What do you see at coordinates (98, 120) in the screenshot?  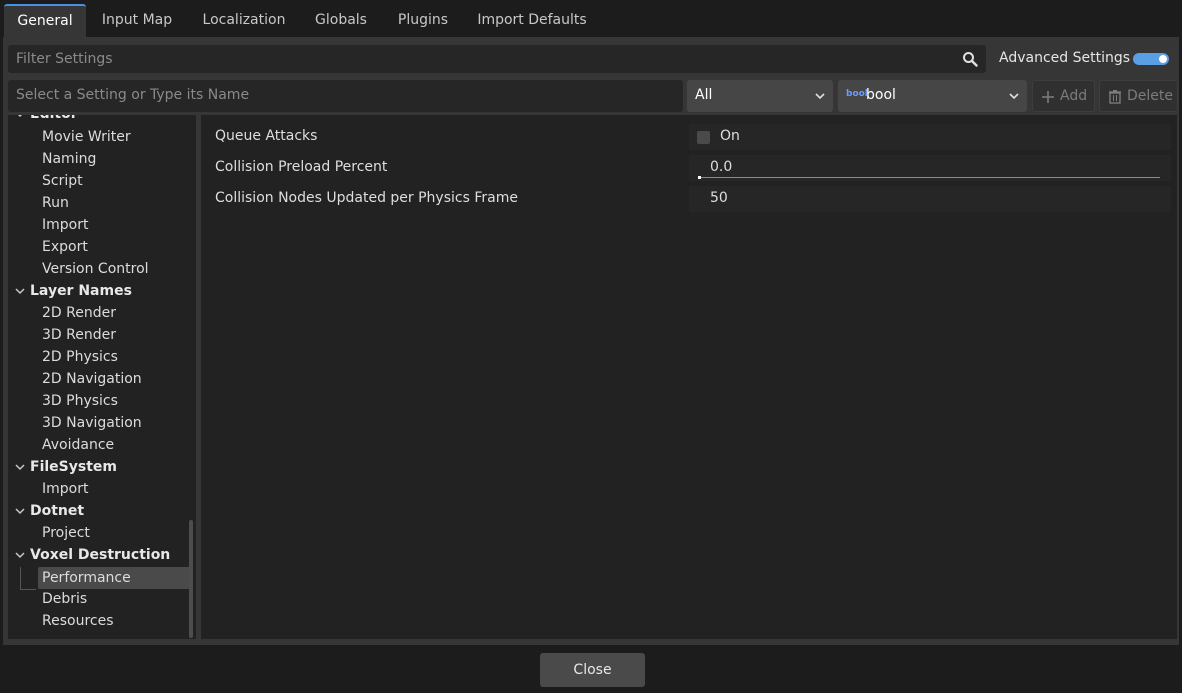 I see `tree-category-editor: Editor` at bounding box center [98, 120].